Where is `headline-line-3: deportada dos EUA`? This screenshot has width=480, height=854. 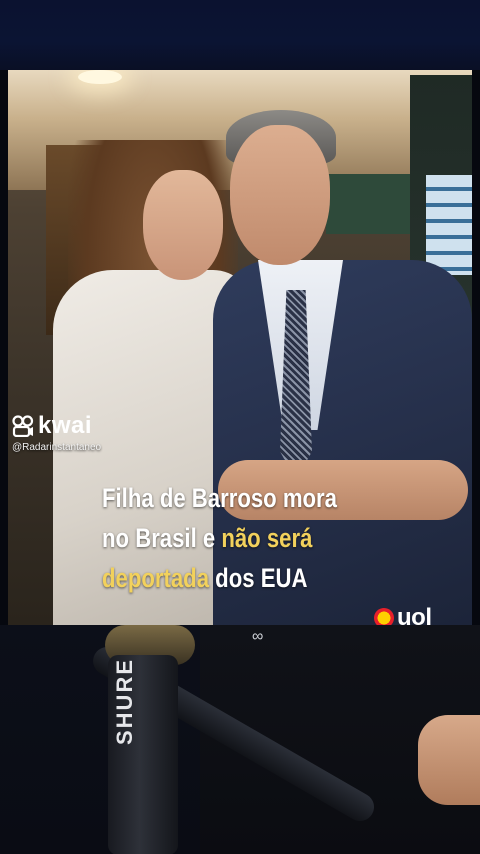
headline-line-3: deportada dos EUA is located at coordinates (225, 578).